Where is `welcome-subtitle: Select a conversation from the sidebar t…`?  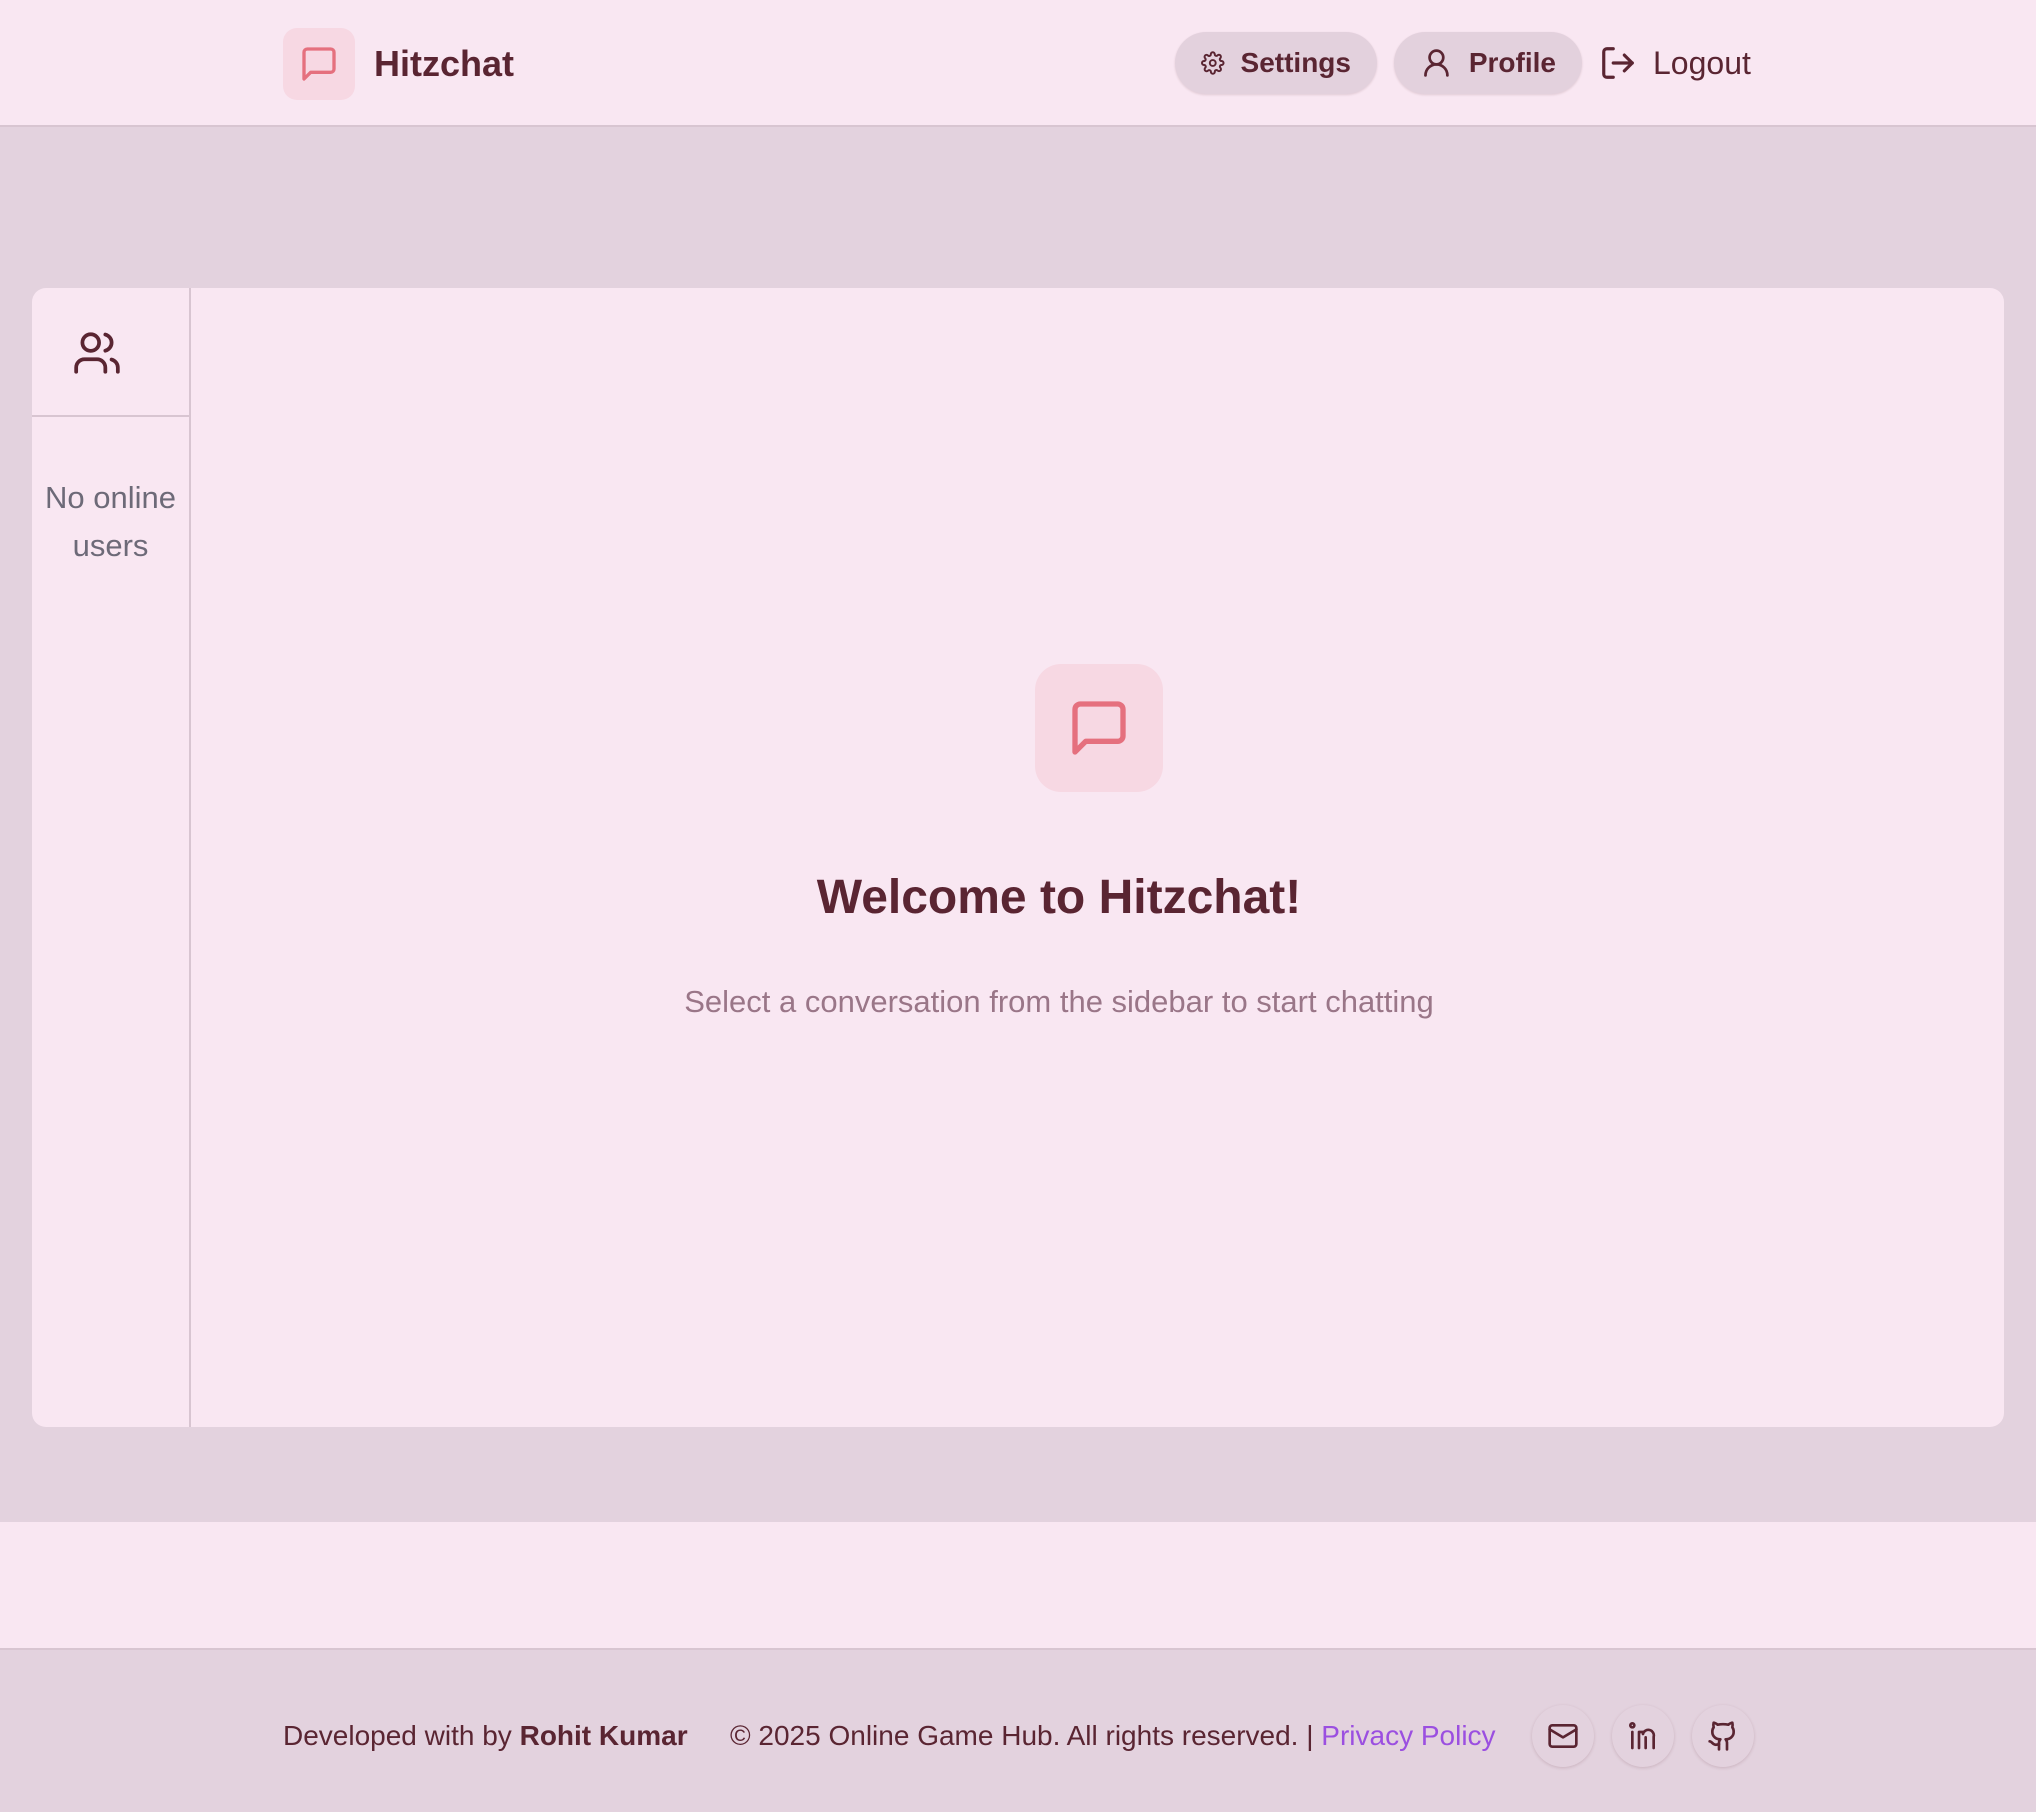
welcome-subtitle: Select a conversation from the sidebar t… is located at coordinates (1059, 1001).